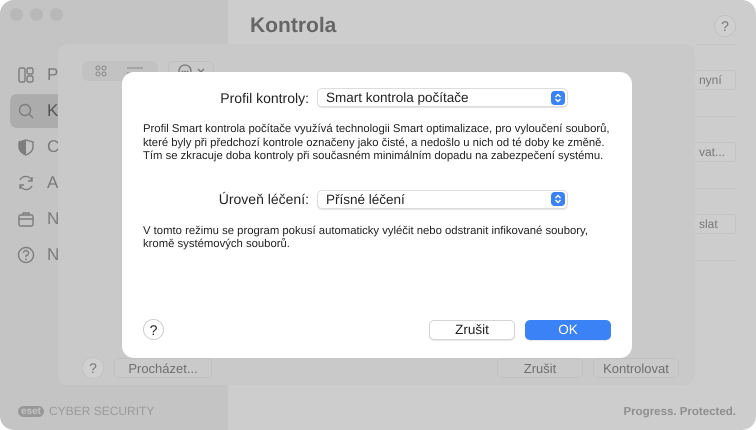 The width and height of the screenshot is (756, 430). Describe the element at coordinates (263, 199) in the screenshot. I see `field-label: Úroveň léčení:` at that location.